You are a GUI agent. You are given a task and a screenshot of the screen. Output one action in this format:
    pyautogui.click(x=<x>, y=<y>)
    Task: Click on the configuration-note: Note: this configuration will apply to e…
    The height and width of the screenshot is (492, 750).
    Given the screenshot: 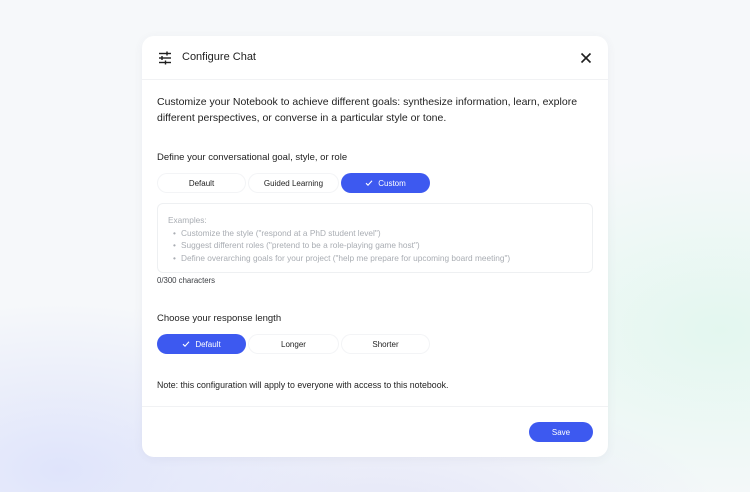 What is the action you would take?
    pyautogui.click(x=303, y=385)
    